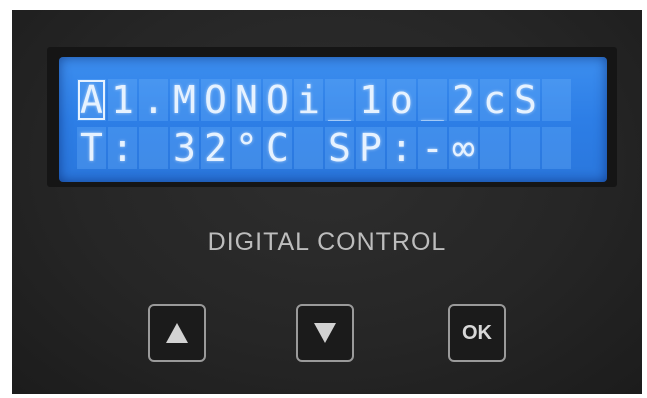 The height and width of the screenshot is (398, 647). Describe the element at coordinates (463, 148) in the screenshot. I see `lcd-cell: ∞` at that location.